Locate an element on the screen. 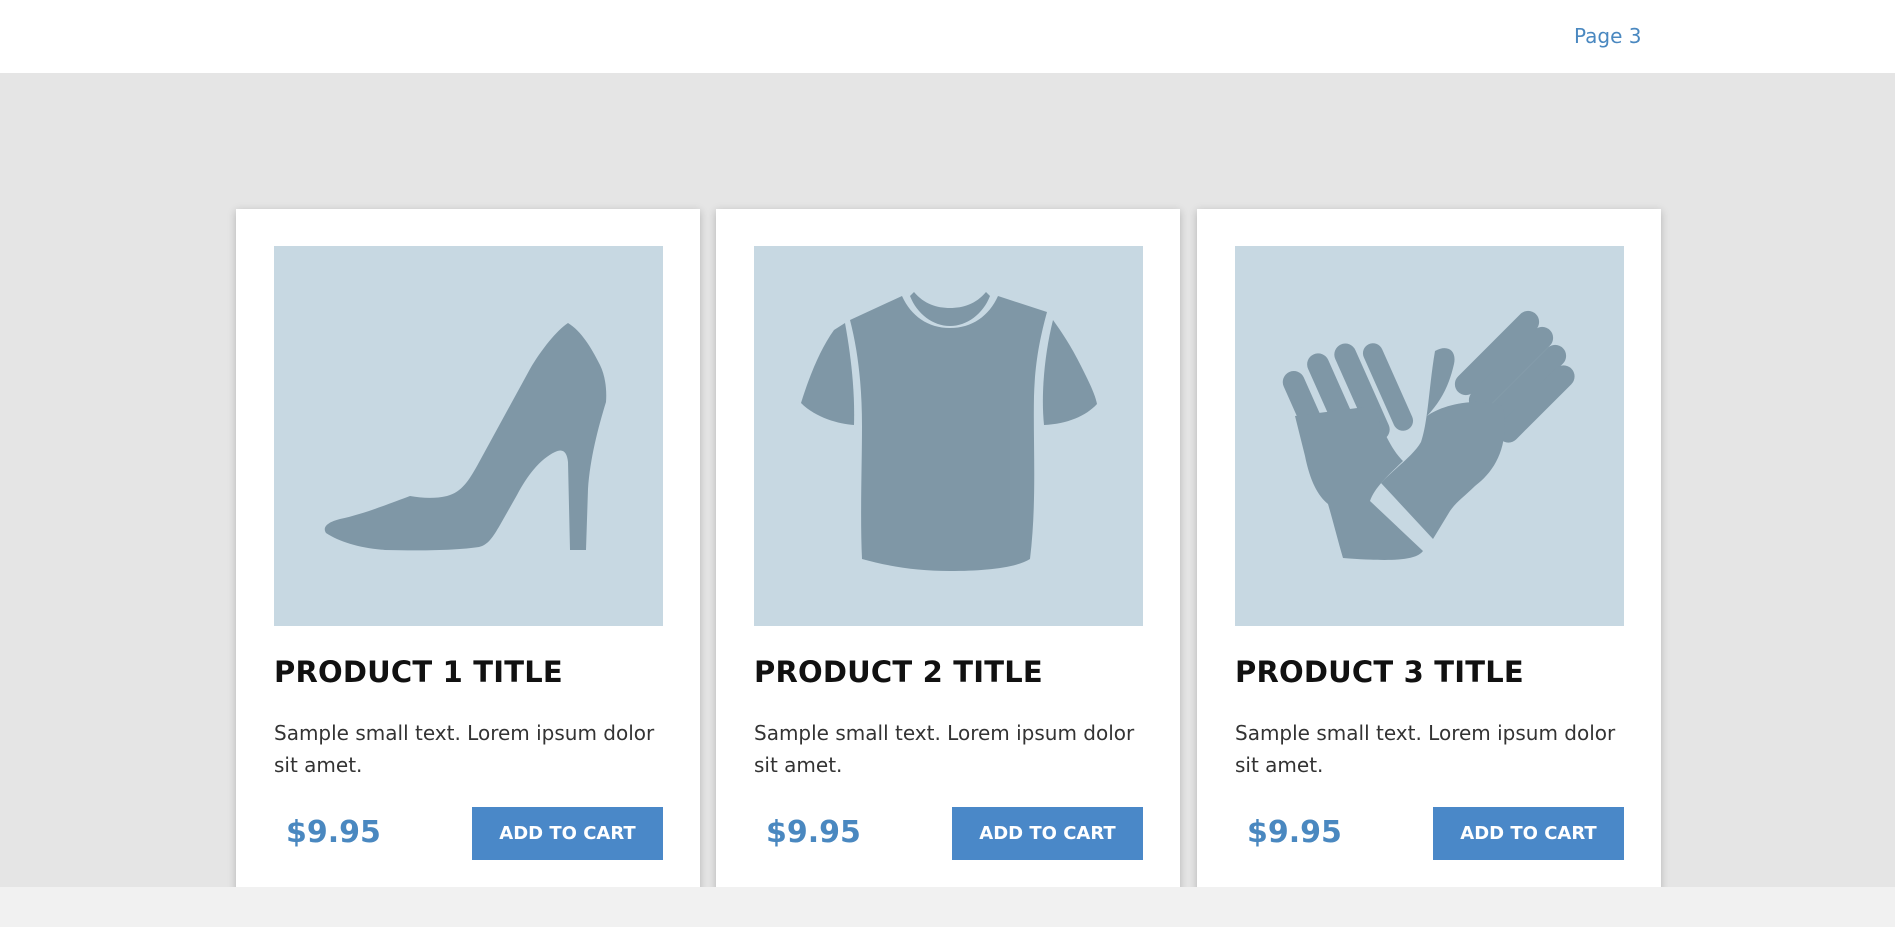  t-shirt-icon is located at coordinates (949, 431).